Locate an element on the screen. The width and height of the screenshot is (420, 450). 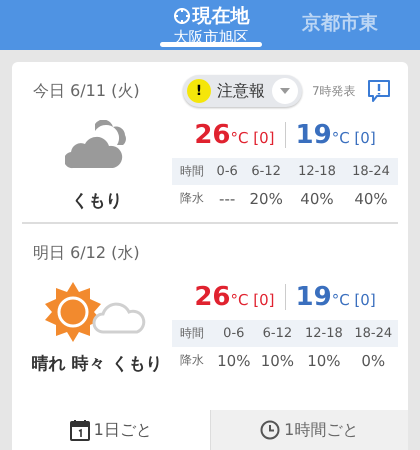
dropdown-icon is located at coordinates (285, 91).